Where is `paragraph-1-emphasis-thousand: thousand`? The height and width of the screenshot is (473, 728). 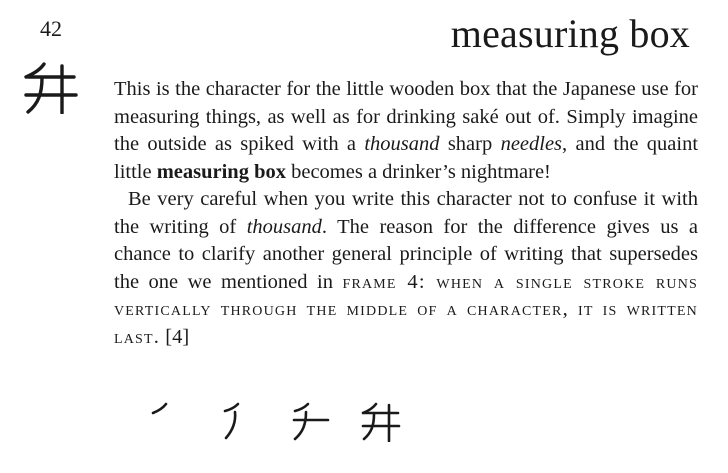 paragraph-1-emphasis-thousand: thousand is located at coordinates (402, 144).